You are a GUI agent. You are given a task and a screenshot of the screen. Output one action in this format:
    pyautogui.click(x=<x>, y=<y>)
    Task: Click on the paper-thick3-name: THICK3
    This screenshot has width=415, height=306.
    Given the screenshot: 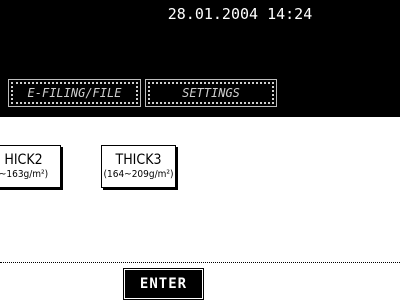 What is the action you would take?
    pyautogui.click(x=138, y=160)
    